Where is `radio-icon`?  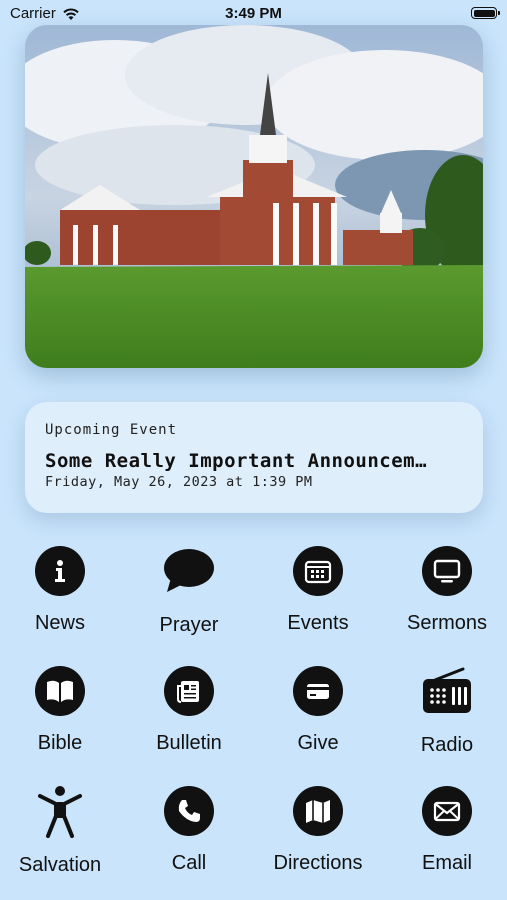 radio-icon is located at coordinates (447, 691).